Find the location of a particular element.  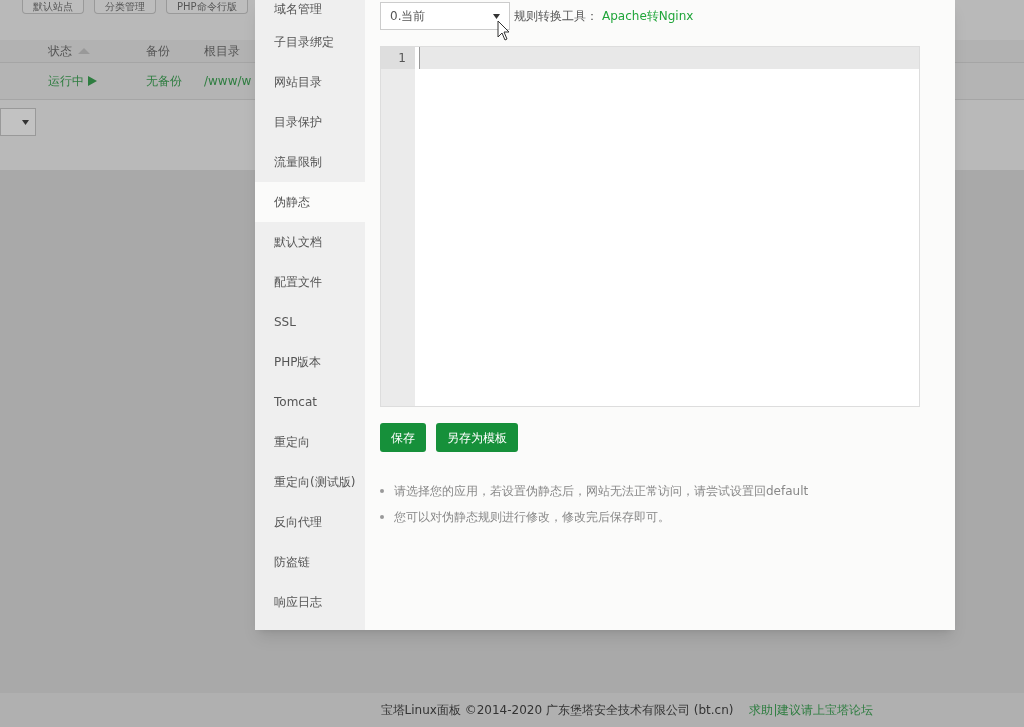

table-cell-text: 无备份 is located at coordinates (164, 81).